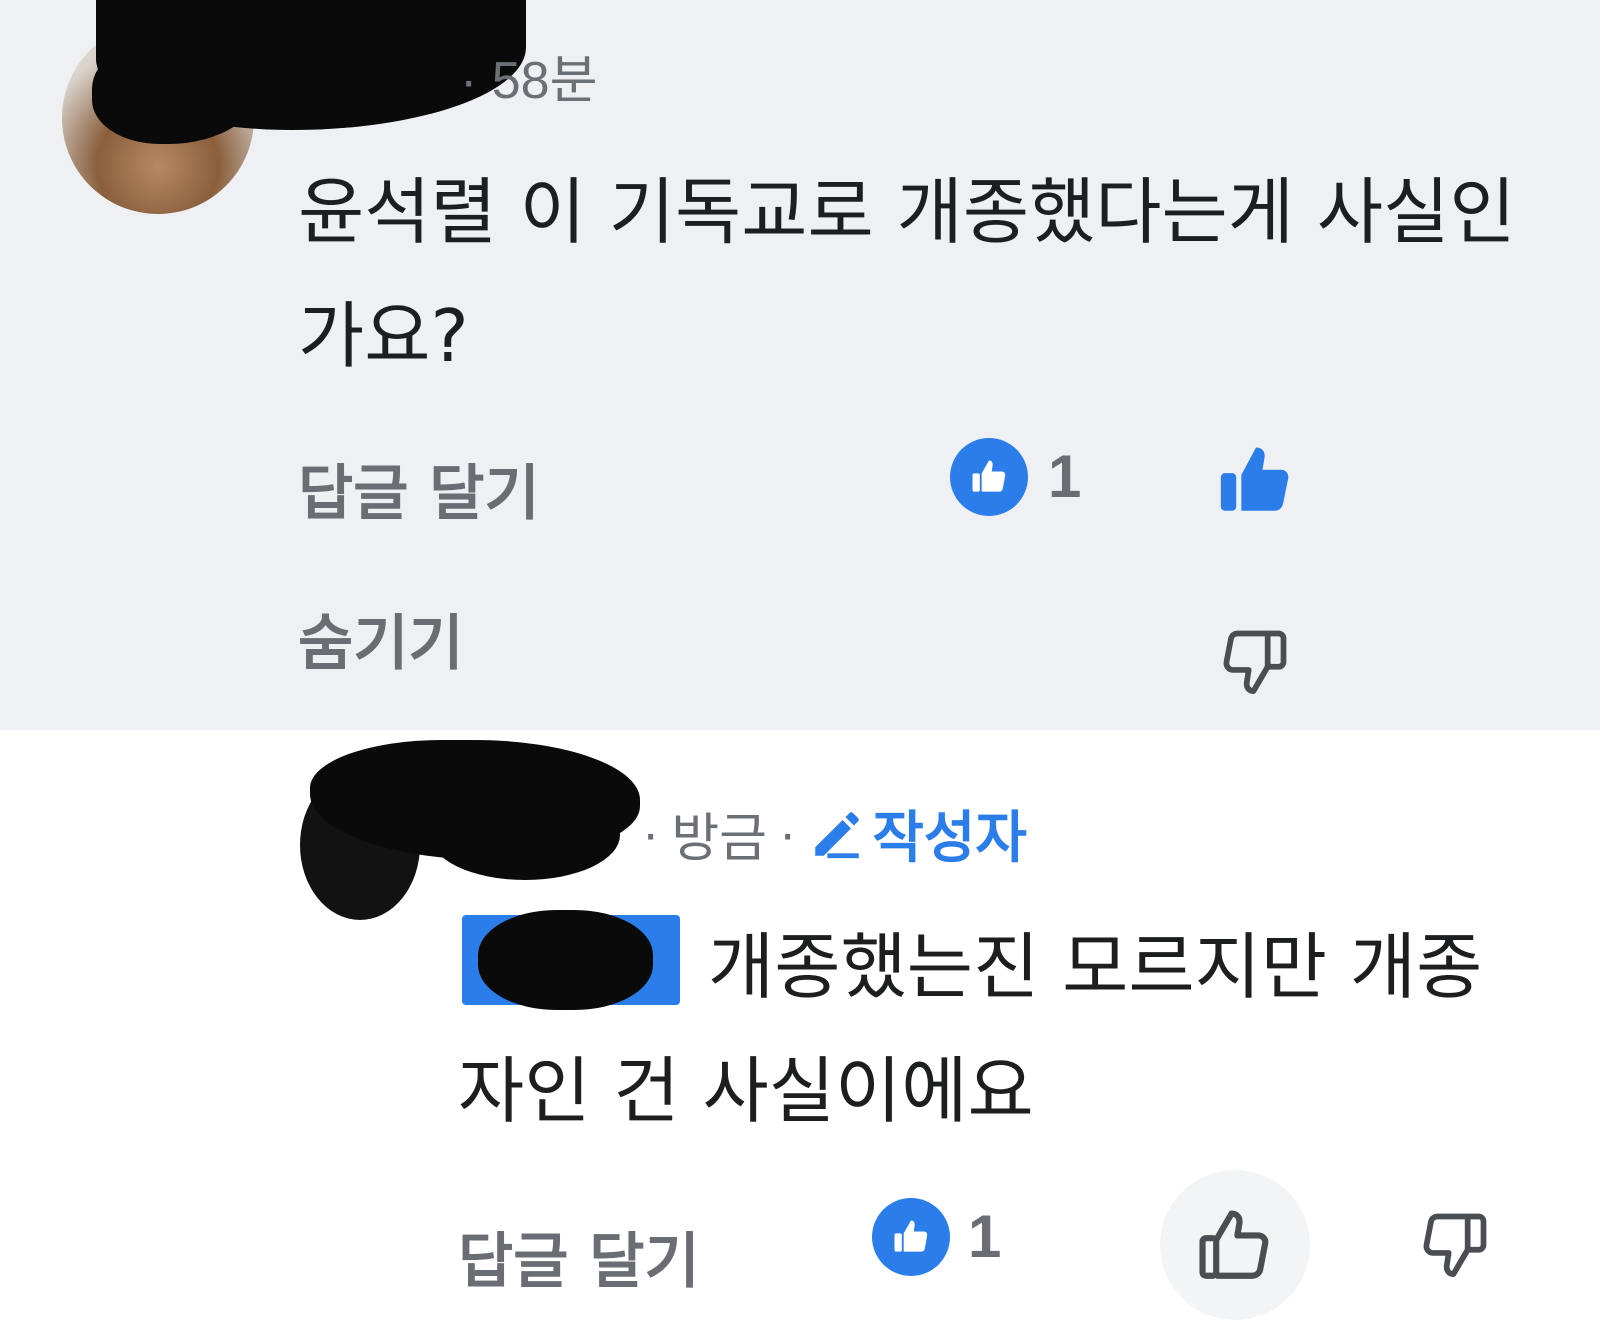  Describe the element at coordinates (1235, 1245) in the screenshot. I see `thumbs-up-outline-icon` at that location.